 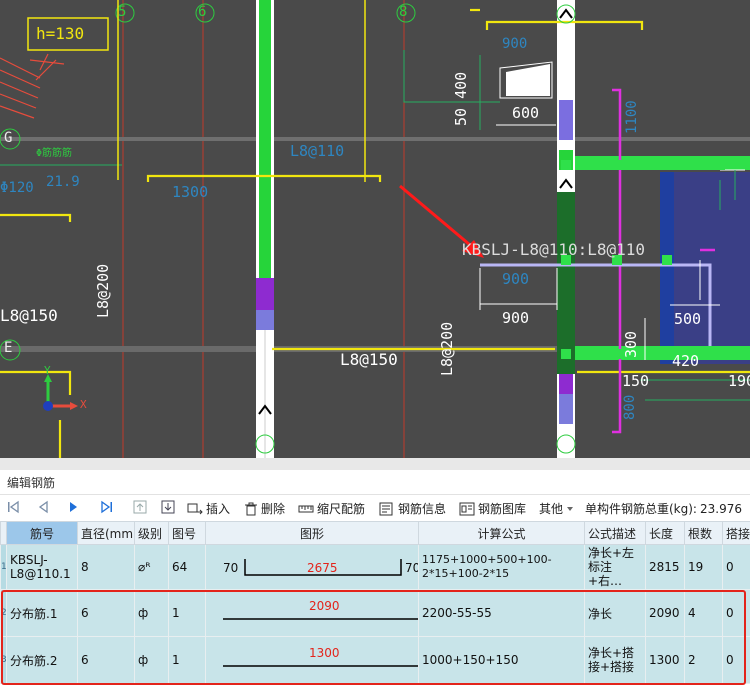 What do you see at coordinates (43, 507) in the screenshot?
I see `prev-record-icon` at bounding box center [43, 507].